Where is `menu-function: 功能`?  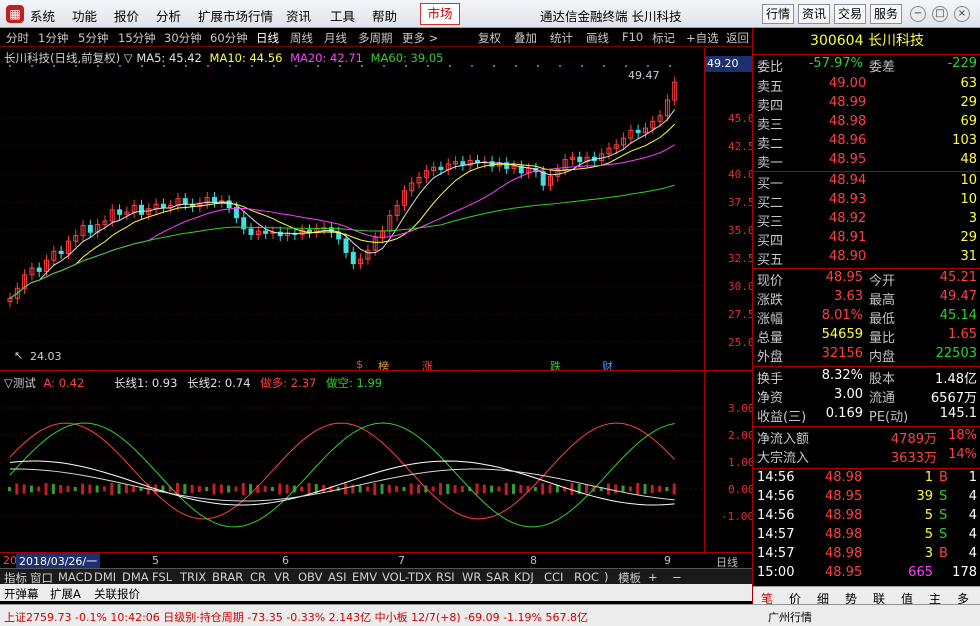
menu-function: 功能 is located at coordinates (84, 15).